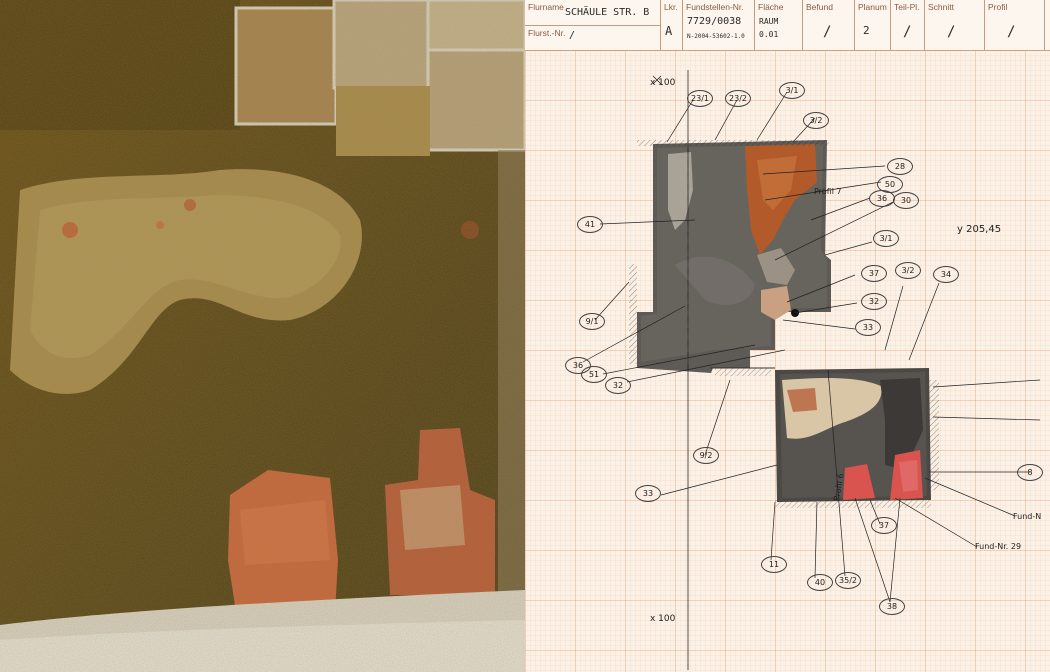 Image resolution: width=1050 pixels, height=672 pixels. Describe the element at coordinates (771, 7) in the screenshot. I see `flaeche-label: Fläche` at that location.